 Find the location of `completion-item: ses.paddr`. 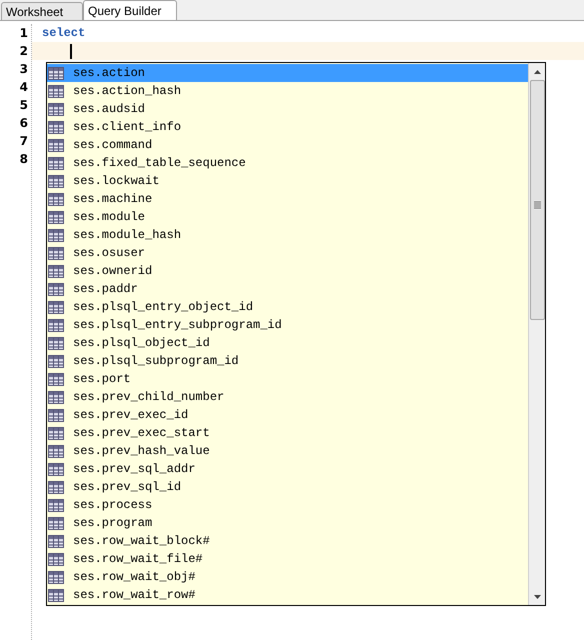

completion-item: ses.paddr is located at coordinates (287, 289).